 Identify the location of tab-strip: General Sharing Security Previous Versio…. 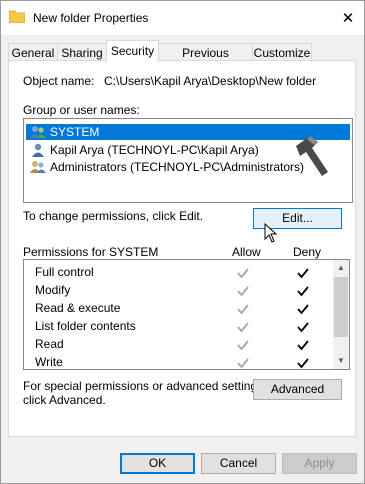
(182, 57).